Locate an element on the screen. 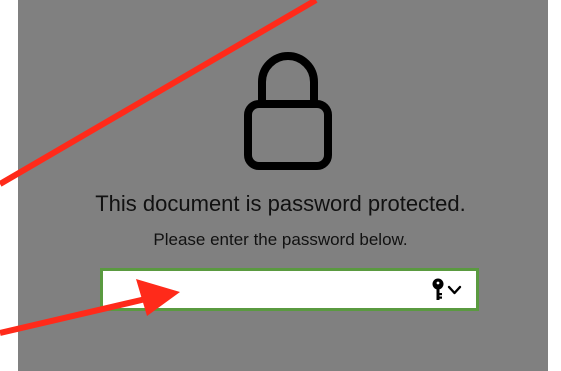  key-icon is located at coordinates (438, 289).